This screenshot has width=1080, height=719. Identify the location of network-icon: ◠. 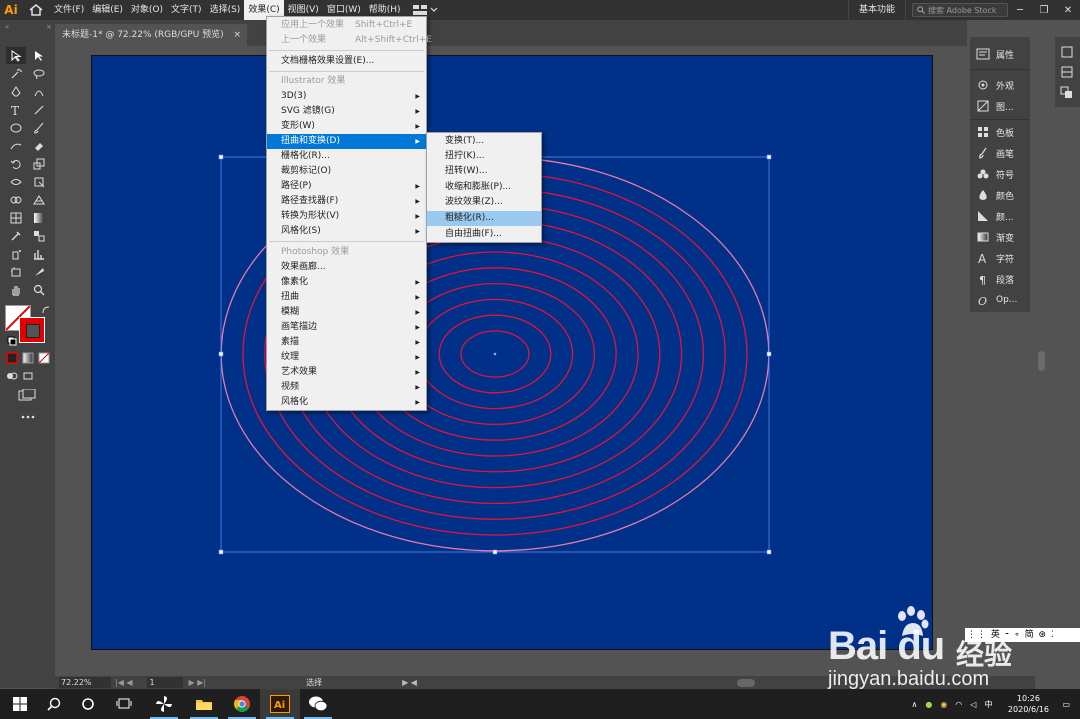
(958, 704).